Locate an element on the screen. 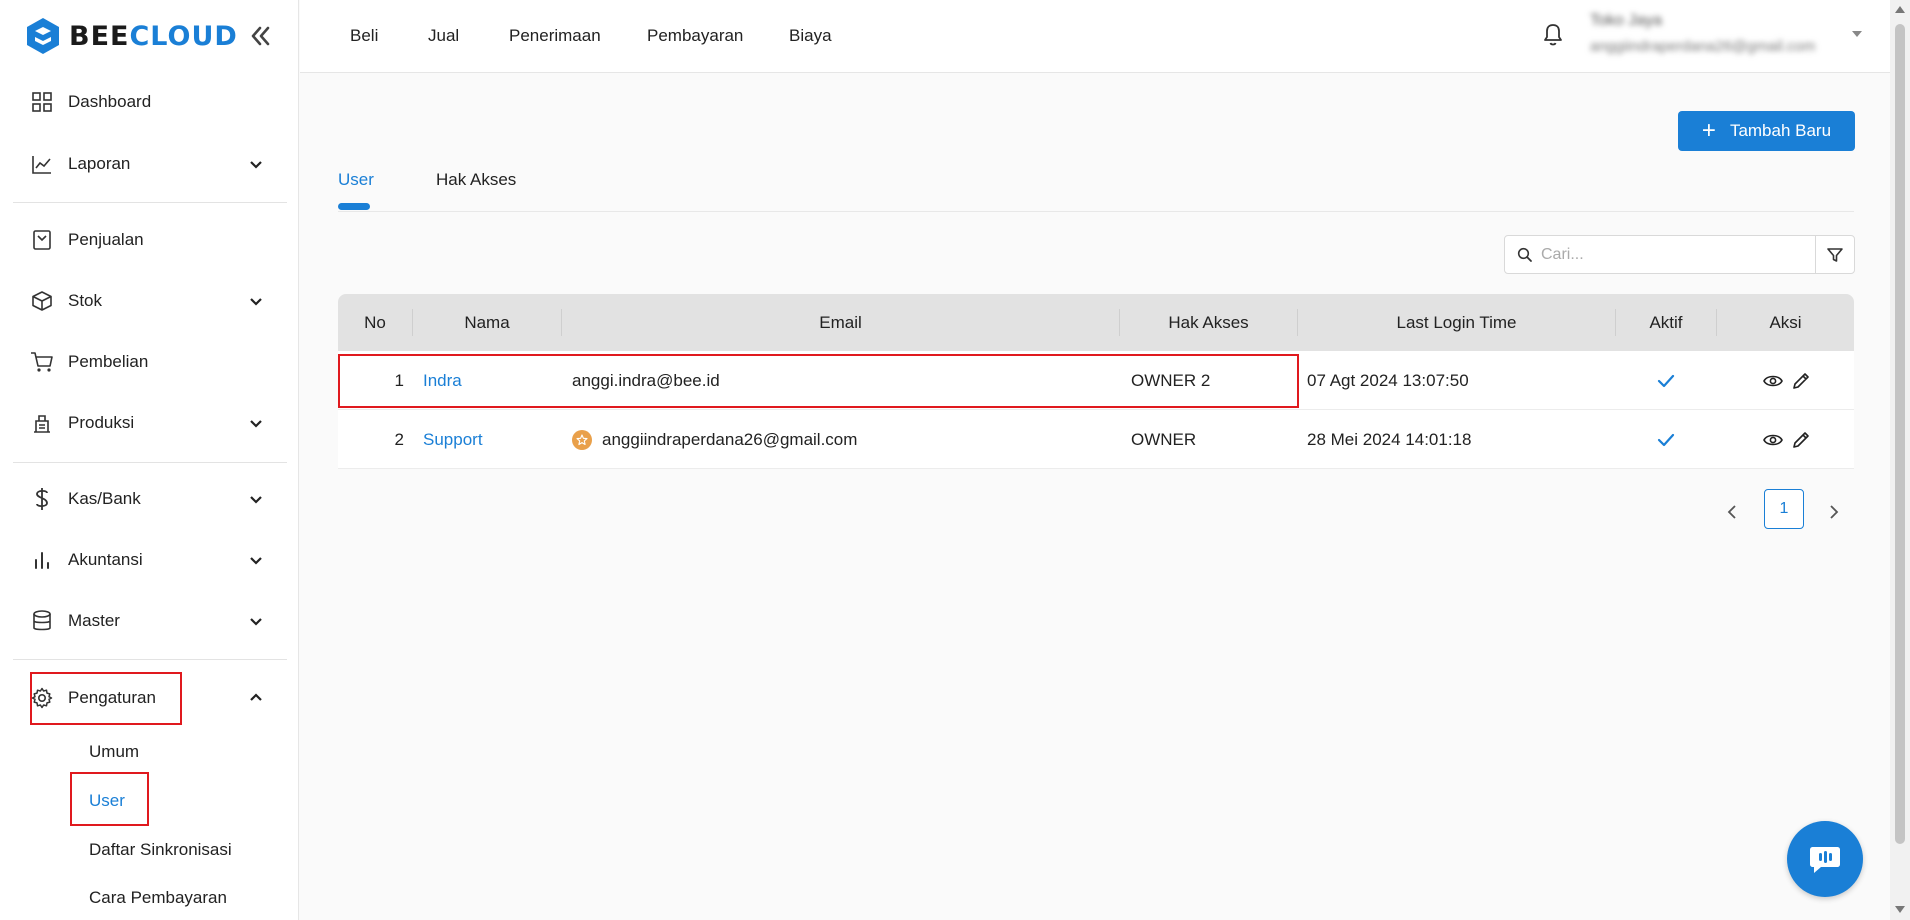 This screenshot has height=920, width=1910. filter-button is located at coordinates (1835, 254).